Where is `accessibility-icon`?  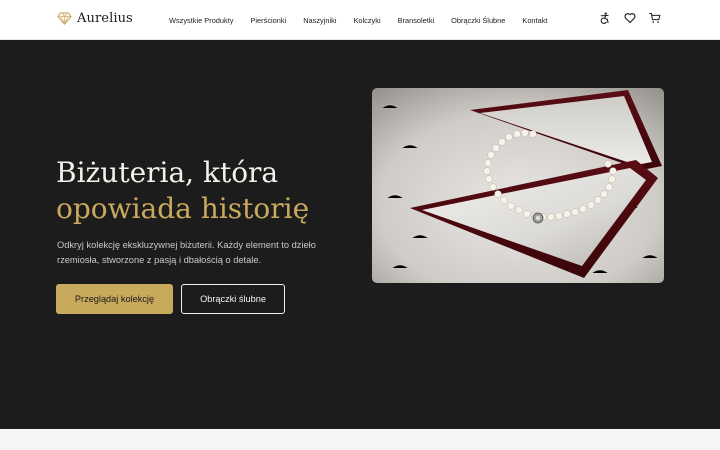 accessibility-icon is located at coordinates (605, 18).